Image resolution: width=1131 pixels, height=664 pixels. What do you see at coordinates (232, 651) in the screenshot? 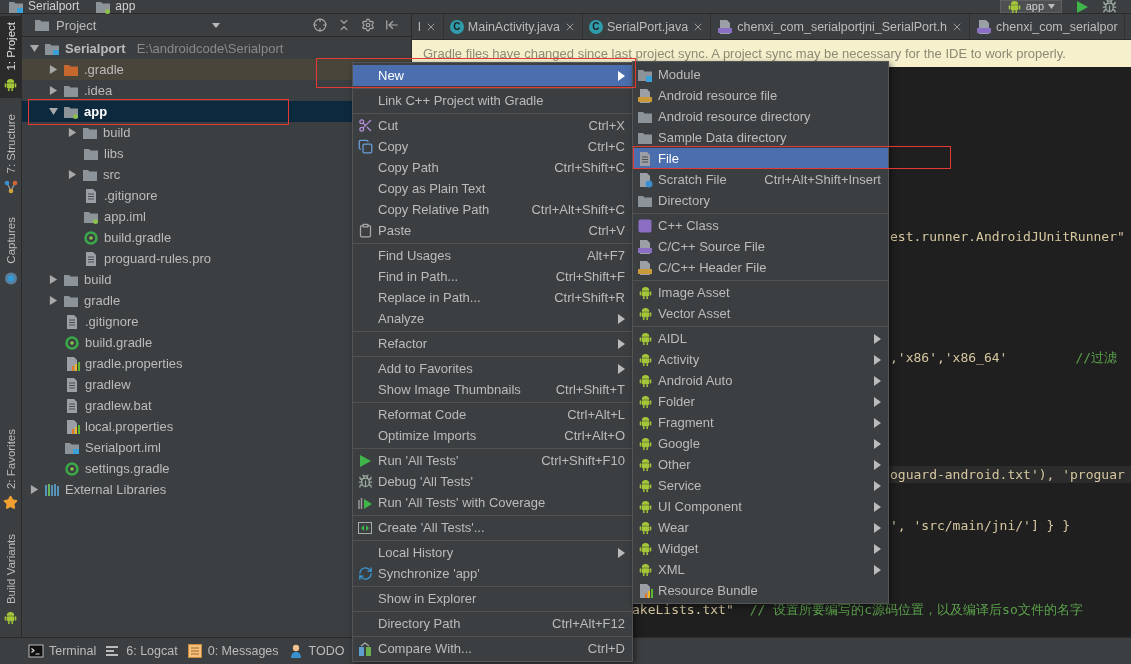
I see `tool-window-button: 0: Messages` at bounding box center [232, 651].